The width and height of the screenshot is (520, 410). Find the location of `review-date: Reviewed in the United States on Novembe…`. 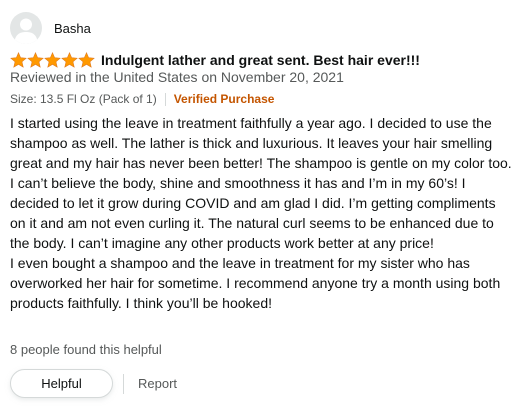

review-date: Reviewed in the United States on Novembe… is located at coordinates (177, 77).